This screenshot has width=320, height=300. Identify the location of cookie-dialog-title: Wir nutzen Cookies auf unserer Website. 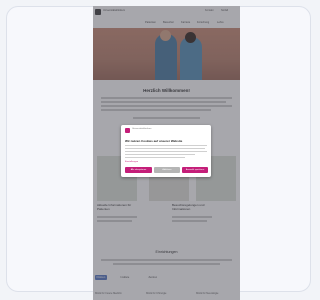
(154, 141).